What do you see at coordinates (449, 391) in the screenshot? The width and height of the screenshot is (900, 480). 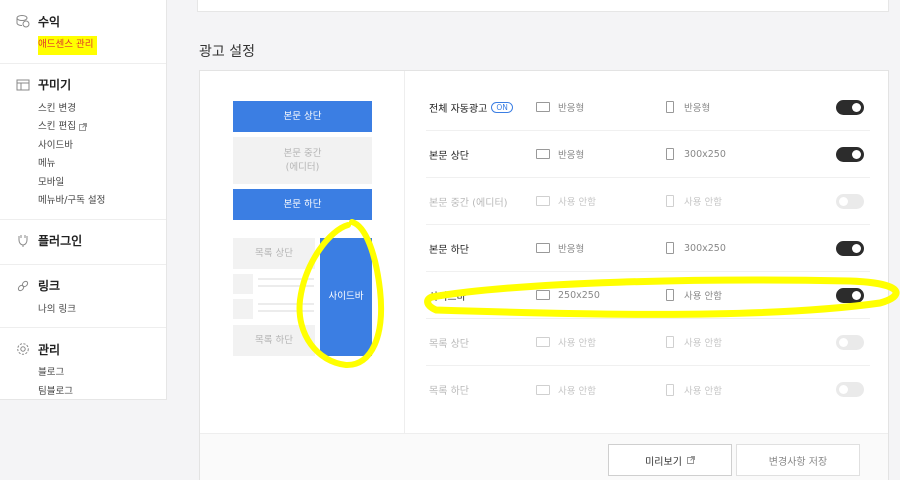 I see `ad-row-label: 목록 하단` at bounding box center [449, 391].